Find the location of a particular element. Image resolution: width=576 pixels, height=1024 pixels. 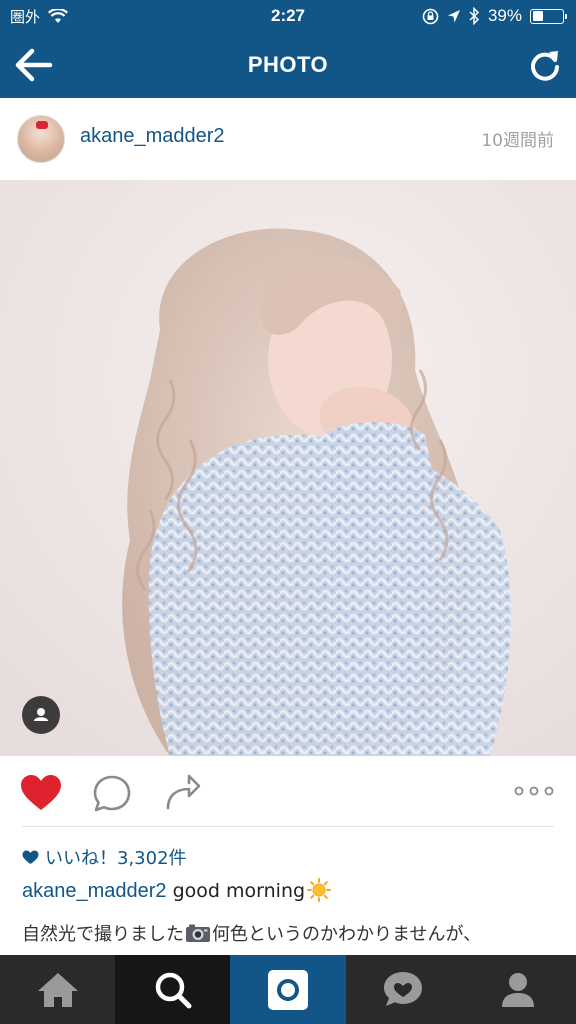

caption-continuation: 自然光で撮りました 何色というのかわかりませんが、 is located at coordinates (251, 933).